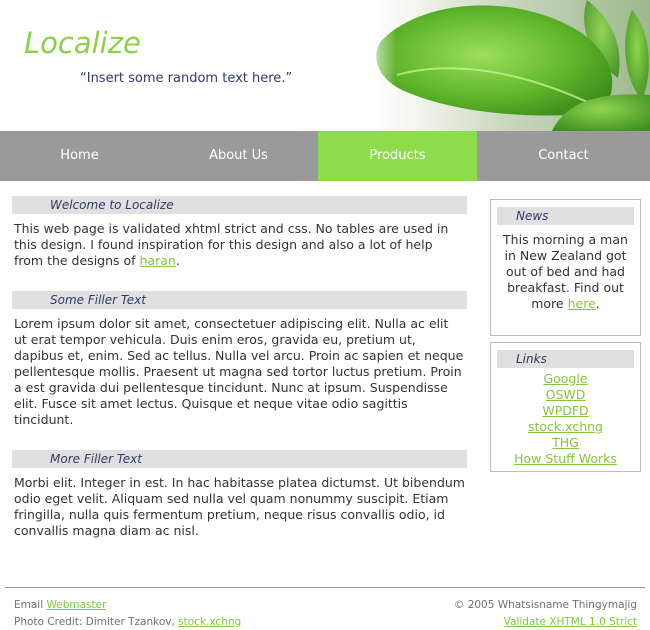  What do you see at coordinates (186, 78) in the screenshot?
I see `slogan: “Insert some random text here.”` at bounding box center [186, 78].